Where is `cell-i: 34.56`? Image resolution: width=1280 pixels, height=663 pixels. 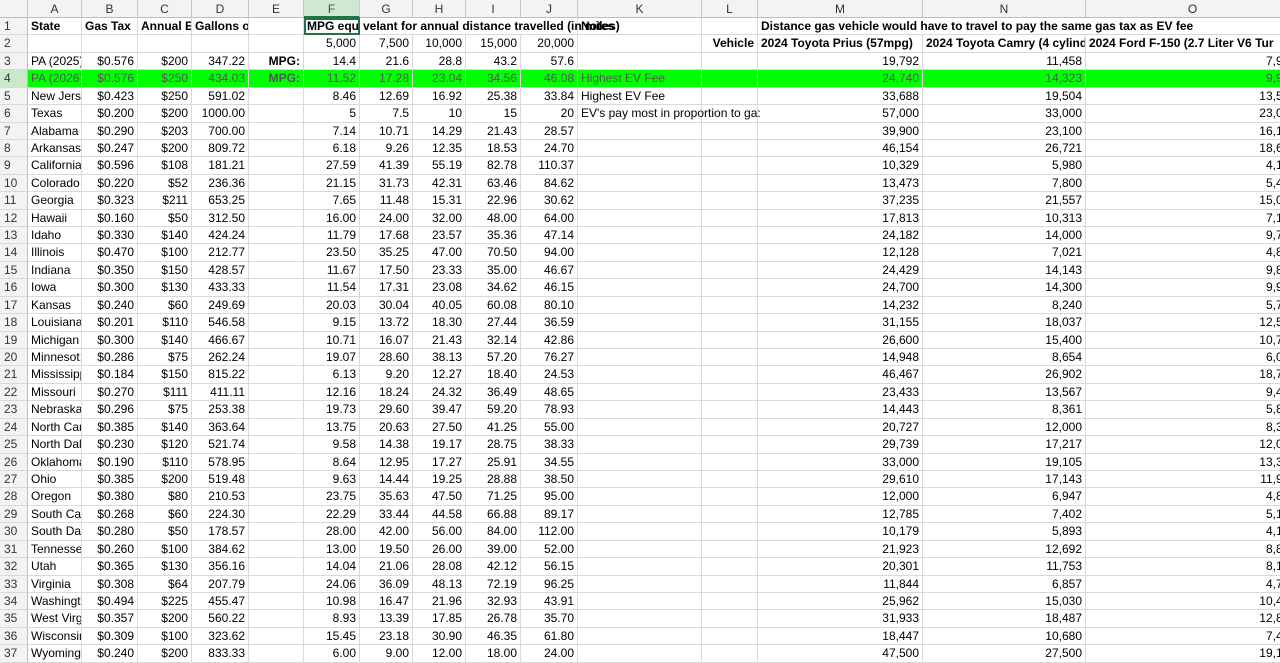 cell-i: 34.56 is located at coordinates (493, 79).